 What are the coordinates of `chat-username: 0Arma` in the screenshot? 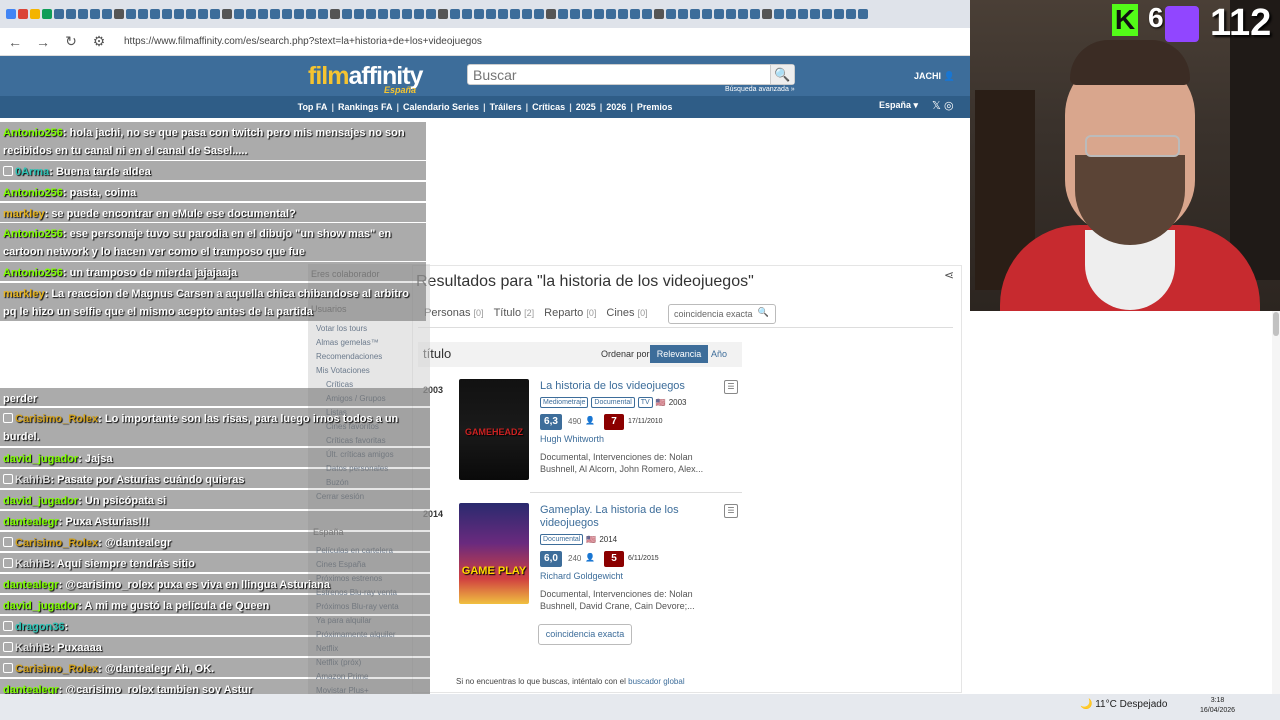 It's located at (32, 172).